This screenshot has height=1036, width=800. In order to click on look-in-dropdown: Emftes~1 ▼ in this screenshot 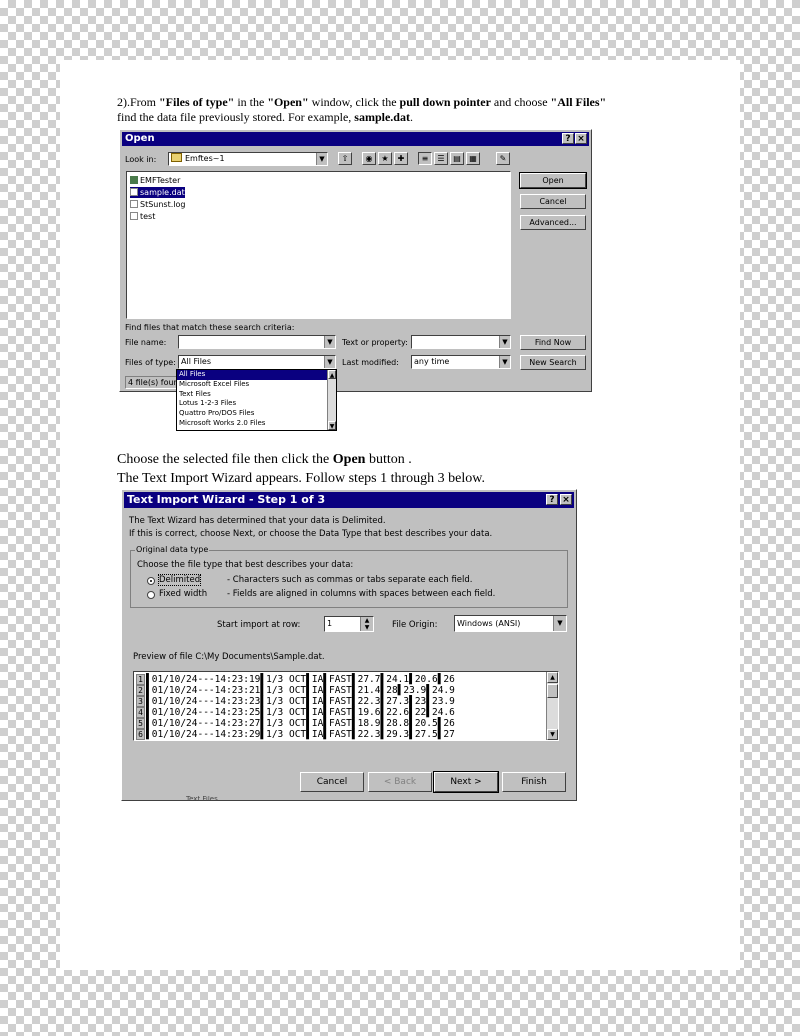, I will do `click(248, 159)`.